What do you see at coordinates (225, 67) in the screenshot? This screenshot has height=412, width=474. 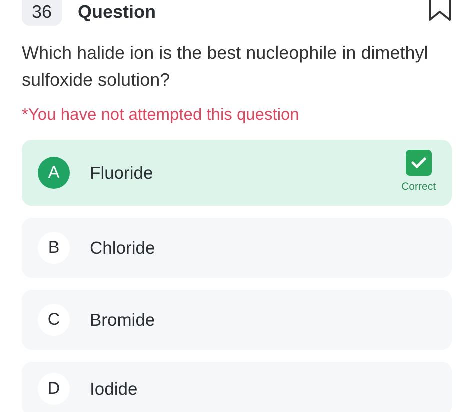 I see `question-text: Which halide ion is the best nucleophile in dimethyl sulfoxide solution?` at bounding box center [225, 67].